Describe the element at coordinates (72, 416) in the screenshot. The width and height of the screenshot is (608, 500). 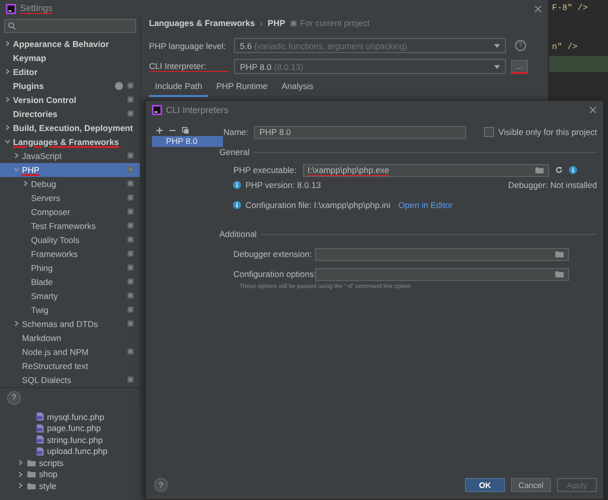
I see `file-item: mysql.func.php` at that location.